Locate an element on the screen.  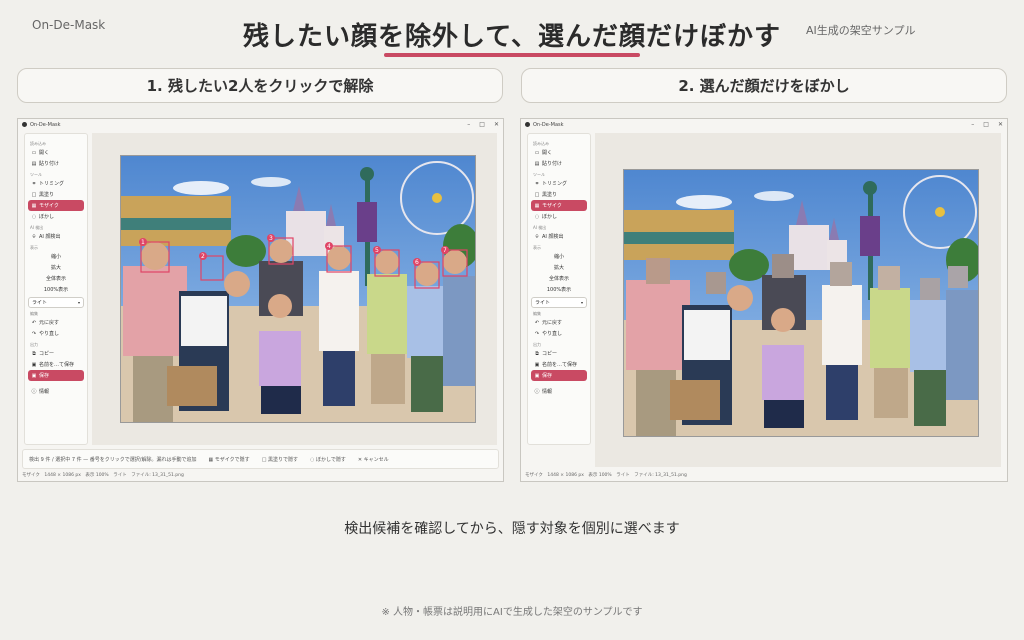
section-edit: 編集 is located at coordinates (34, 313).